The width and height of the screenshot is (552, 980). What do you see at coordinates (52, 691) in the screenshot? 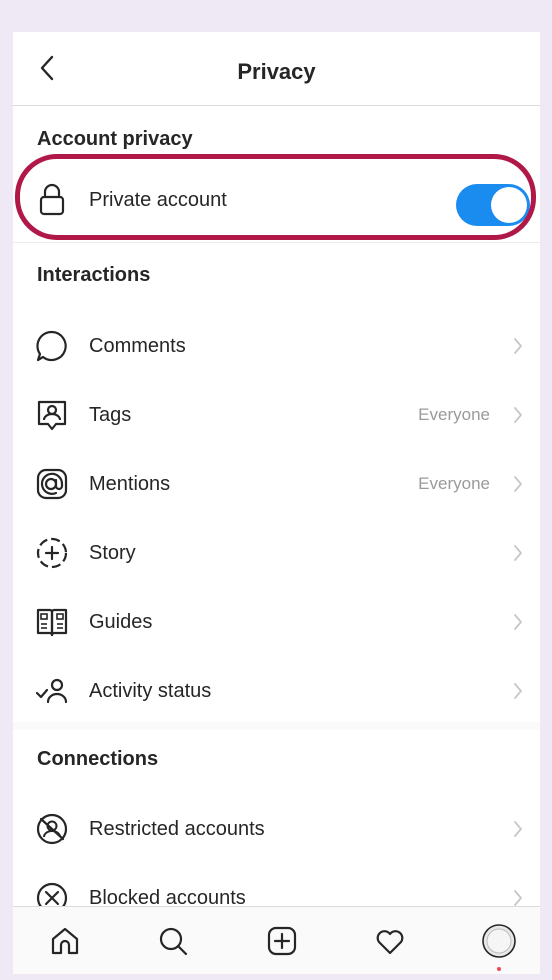
I see `activity-status-icon` at bounding box center [52, 691].